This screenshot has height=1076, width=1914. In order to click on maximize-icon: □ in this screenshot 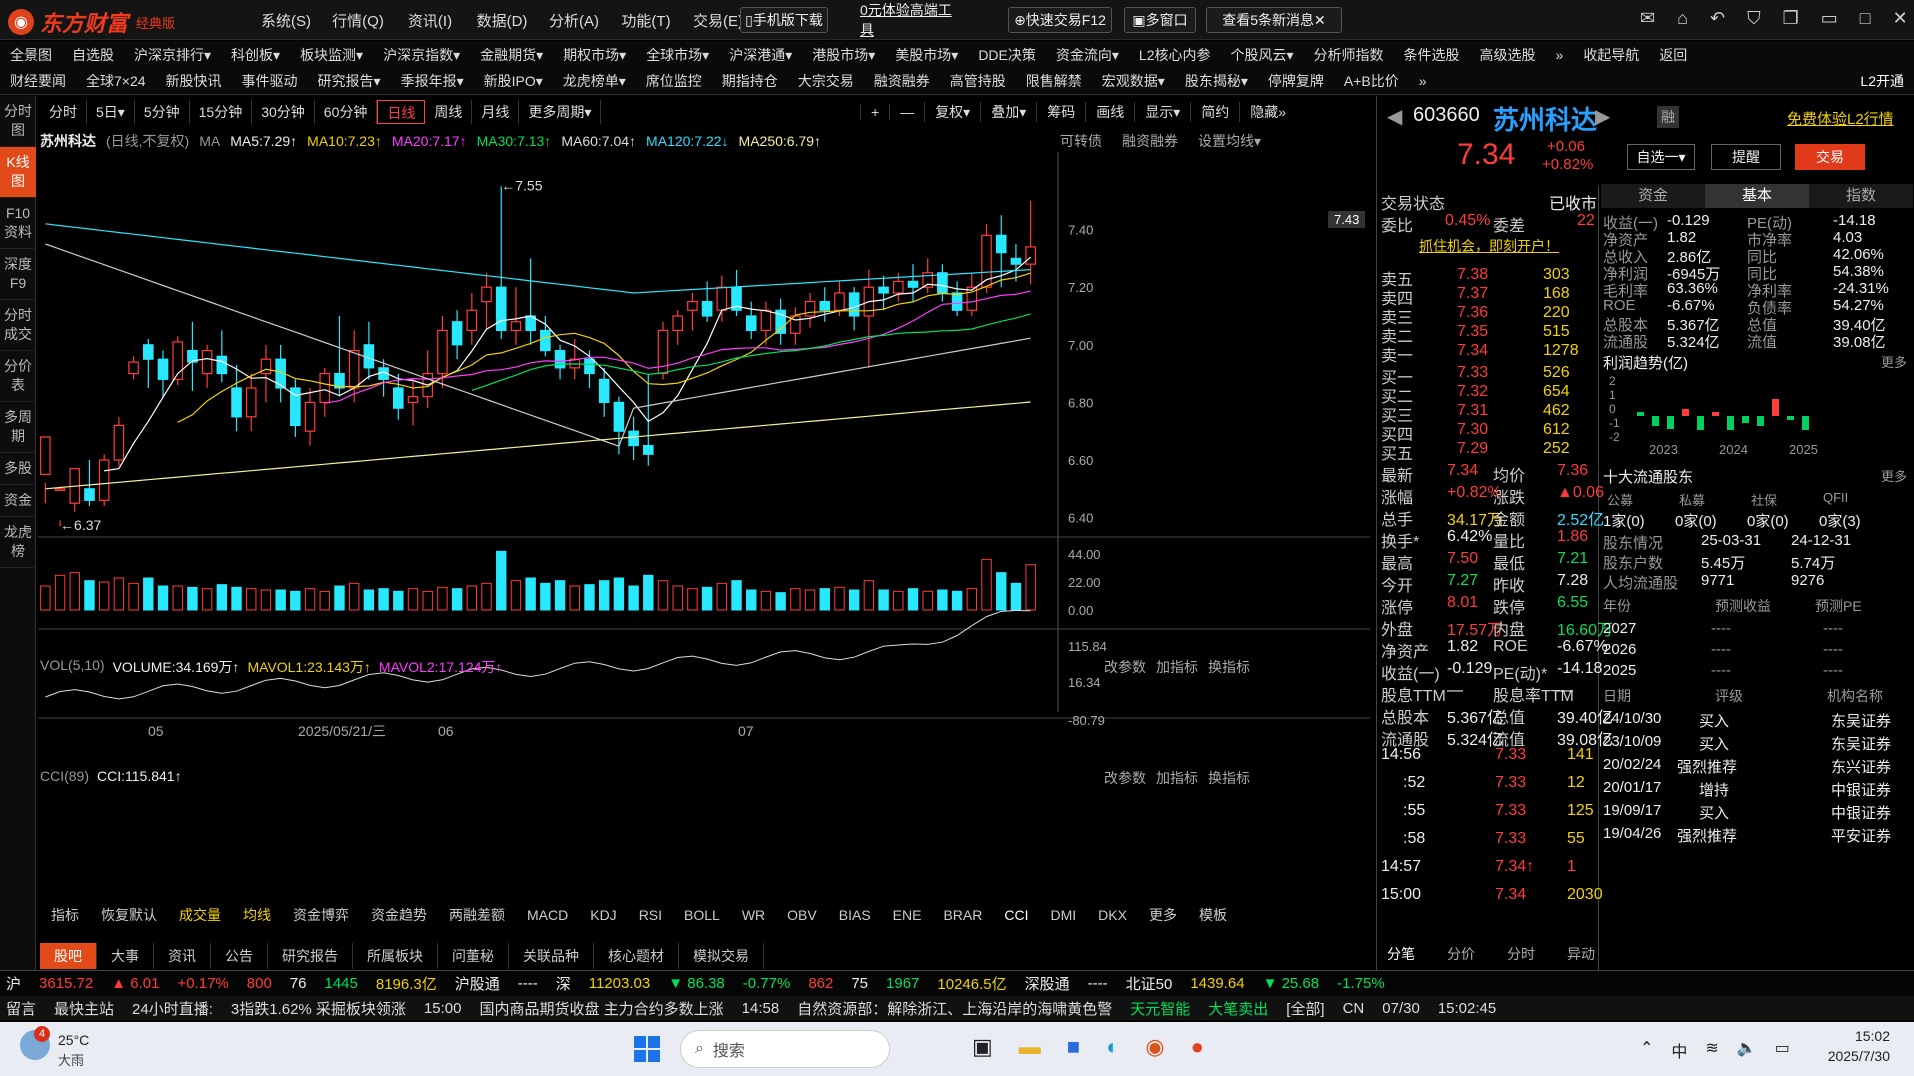, I will do `click(1865, 18)`.